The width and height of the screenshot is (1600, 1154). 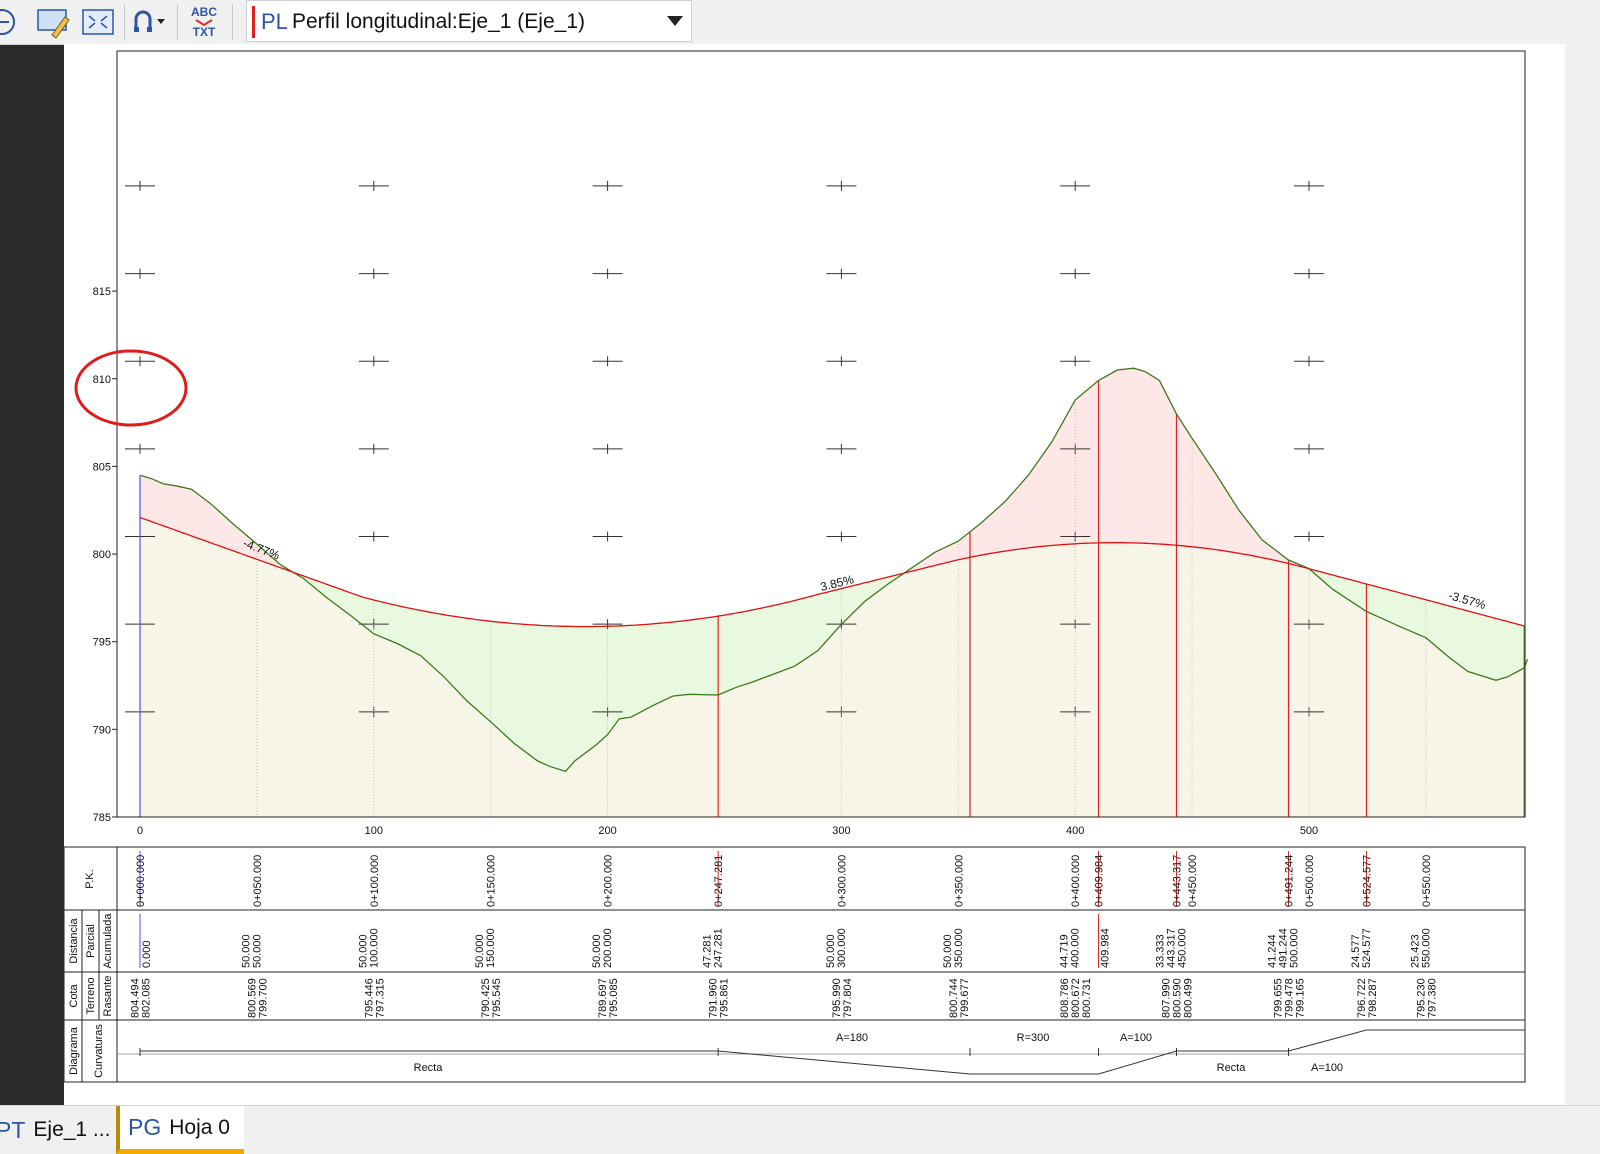 What do you see at coordinates (675, 21) in the screenshot?
I see `dropdown-arrow-icon` at bounding box center [675, 21].